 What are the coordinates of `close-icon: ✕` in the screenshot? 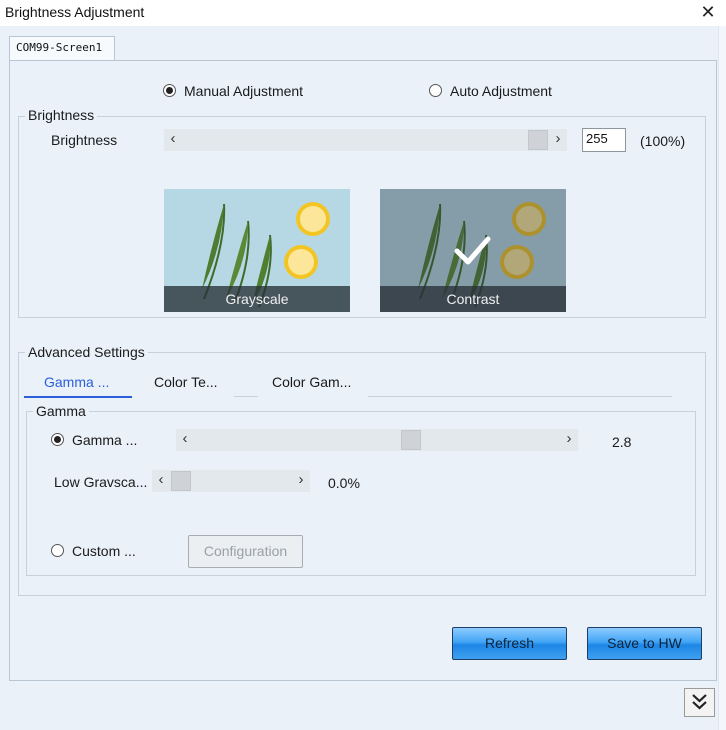 It's located at (708, 12).